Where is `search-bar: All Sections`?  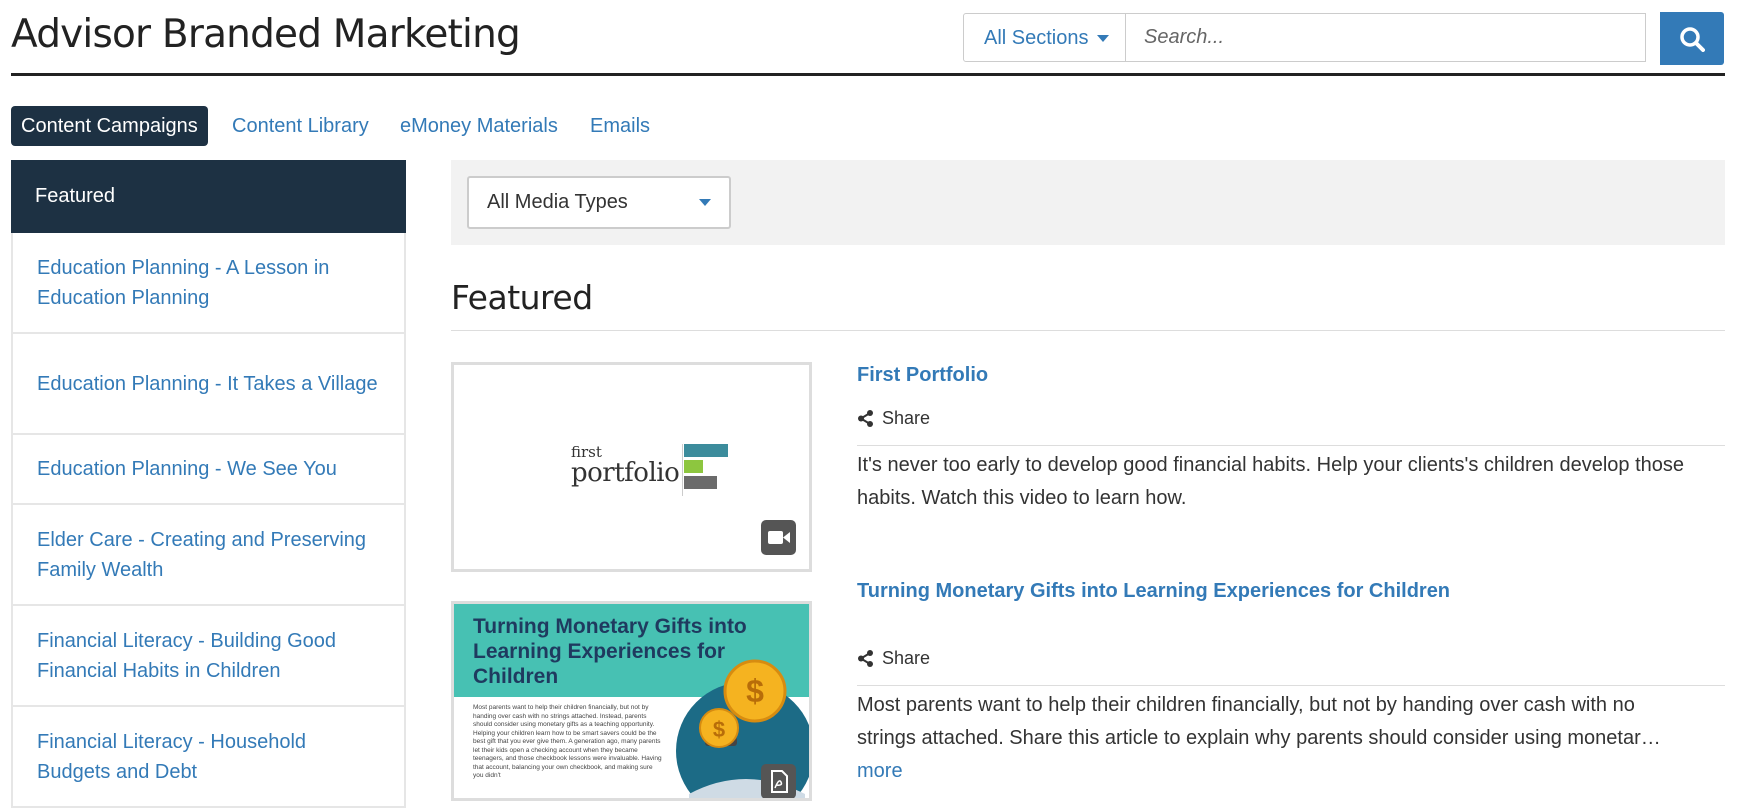 search-bar: All Sections is located at coordinates (1344, 38).